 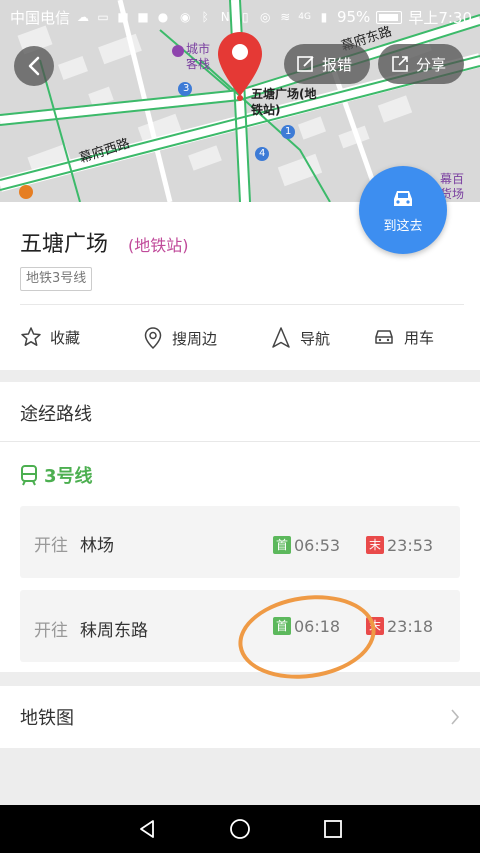 I want to click on navigation-arrow-icon, so click(x=281, y=337).